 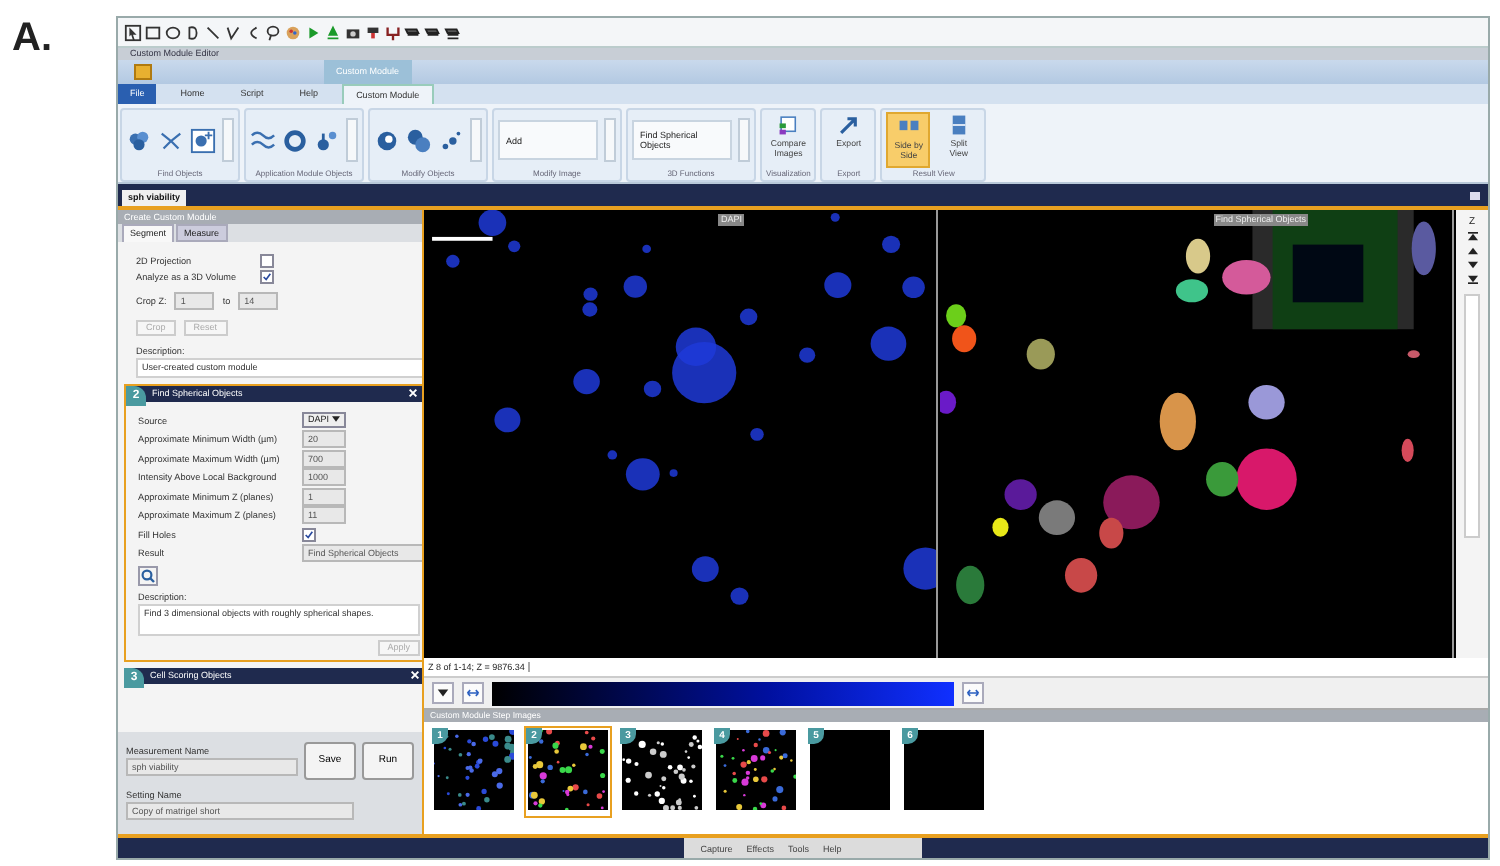 What do you see at coordinates (393, 32) in the screenshot?
I see `fork-icon` at bounding box center [393, 32].